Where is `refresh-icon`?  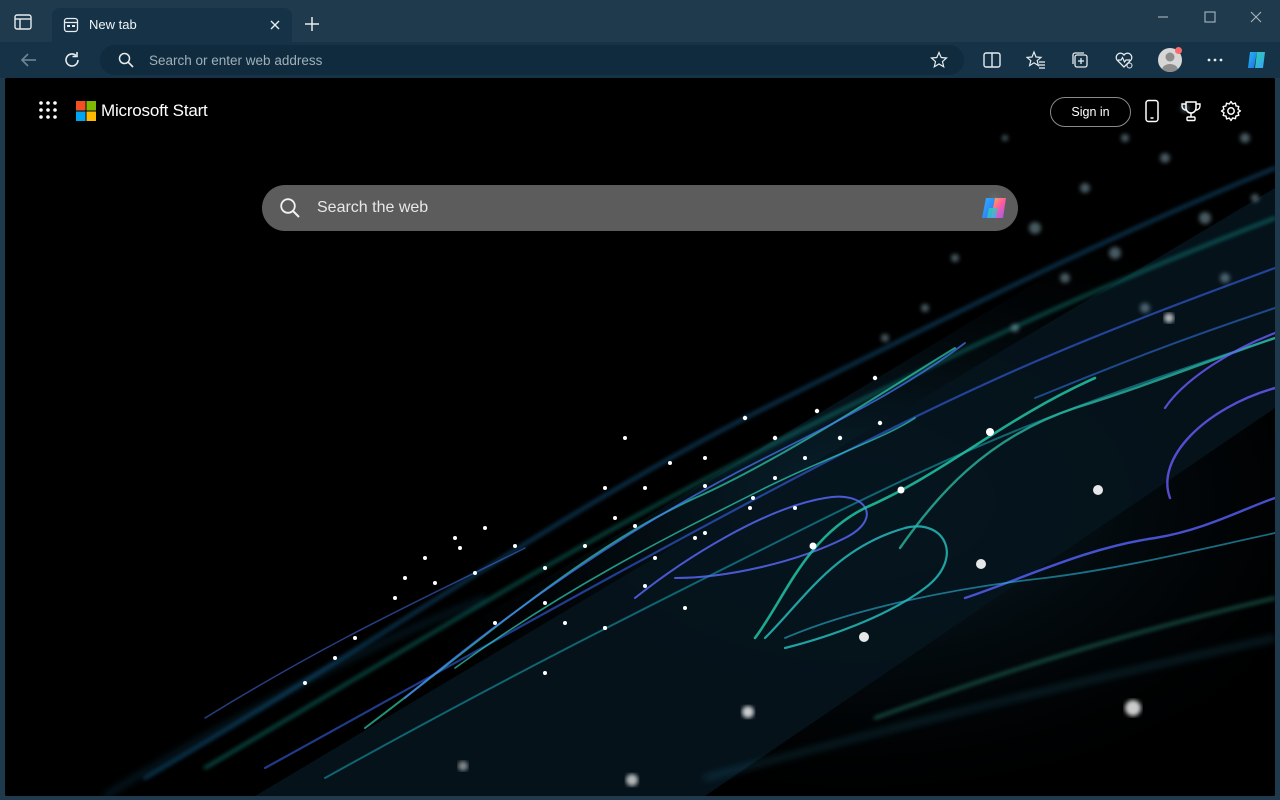 refresh-icon is located at coordinates (72, 60).